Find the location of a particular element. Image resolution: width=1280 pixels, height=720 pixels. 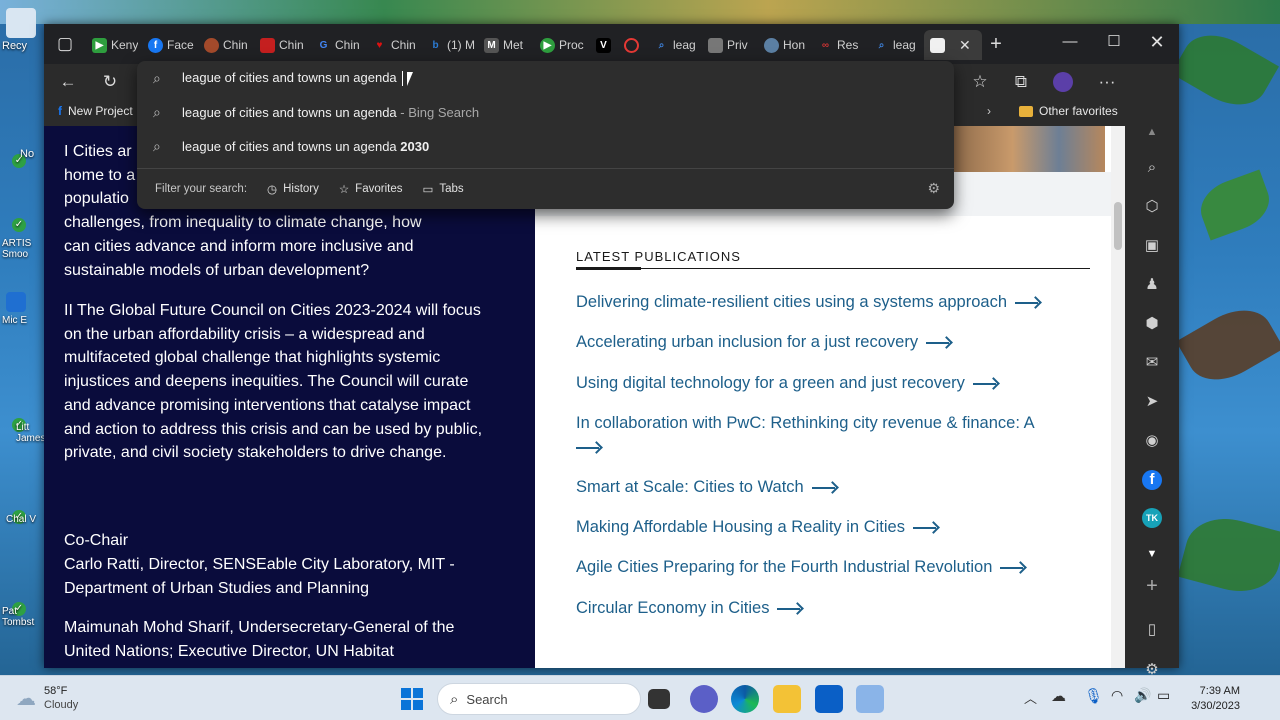

store-icon is located at coordinates (829, 699).